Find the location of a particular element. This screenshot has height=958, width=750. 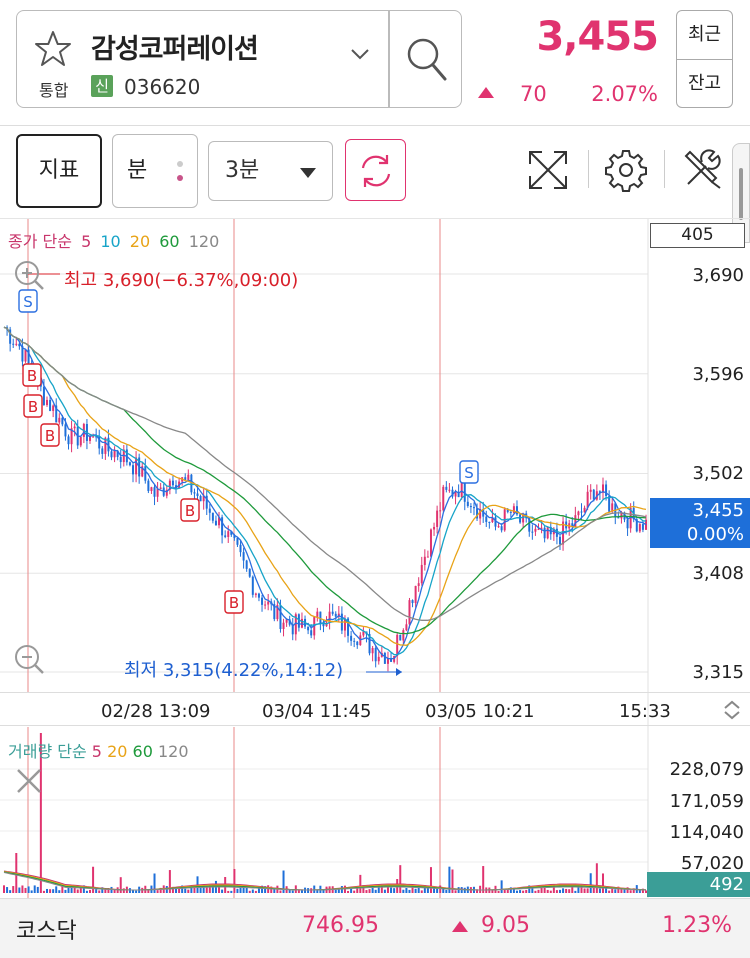

refresh-button is located at coordinates (375, 170).